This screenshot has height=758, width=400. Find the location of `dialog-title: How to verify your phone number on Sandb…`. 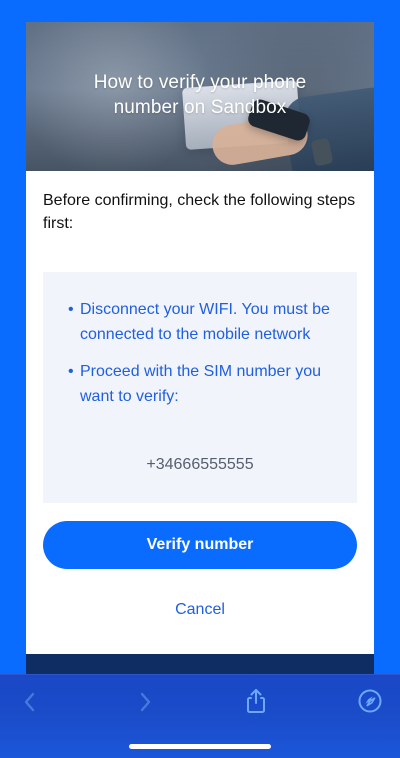

dialog-title: How to verify your phone number on Sandb… is located at coordinates (200, 95).